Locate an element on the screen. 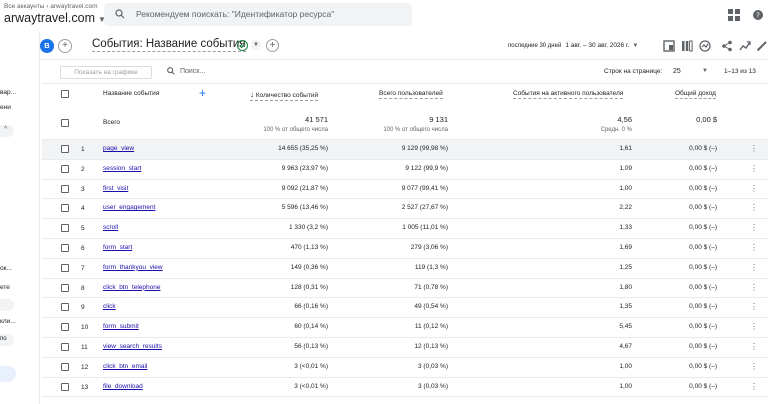  totals-checkbox is located at coordinates (65, 123).